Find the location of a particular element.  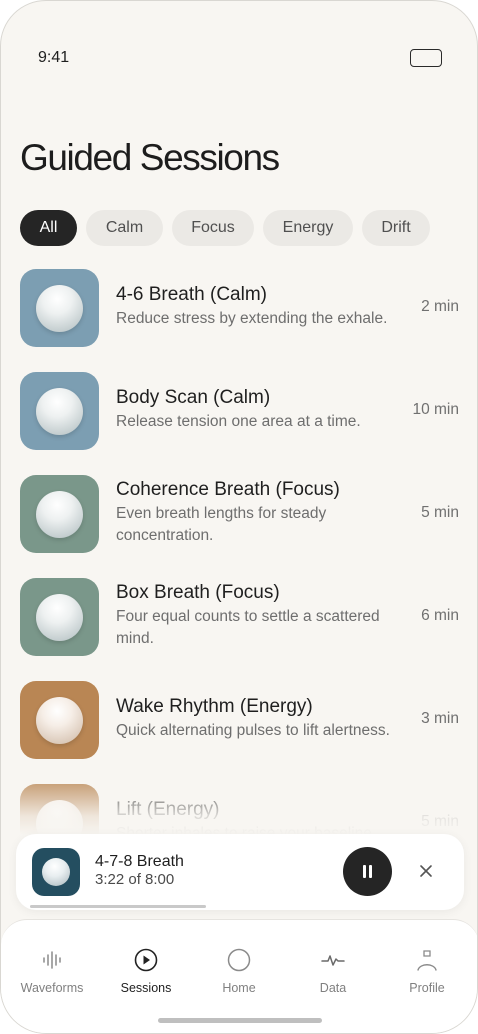

player-time: 3:22 of 8:00 is located at coordinates (135, 879).